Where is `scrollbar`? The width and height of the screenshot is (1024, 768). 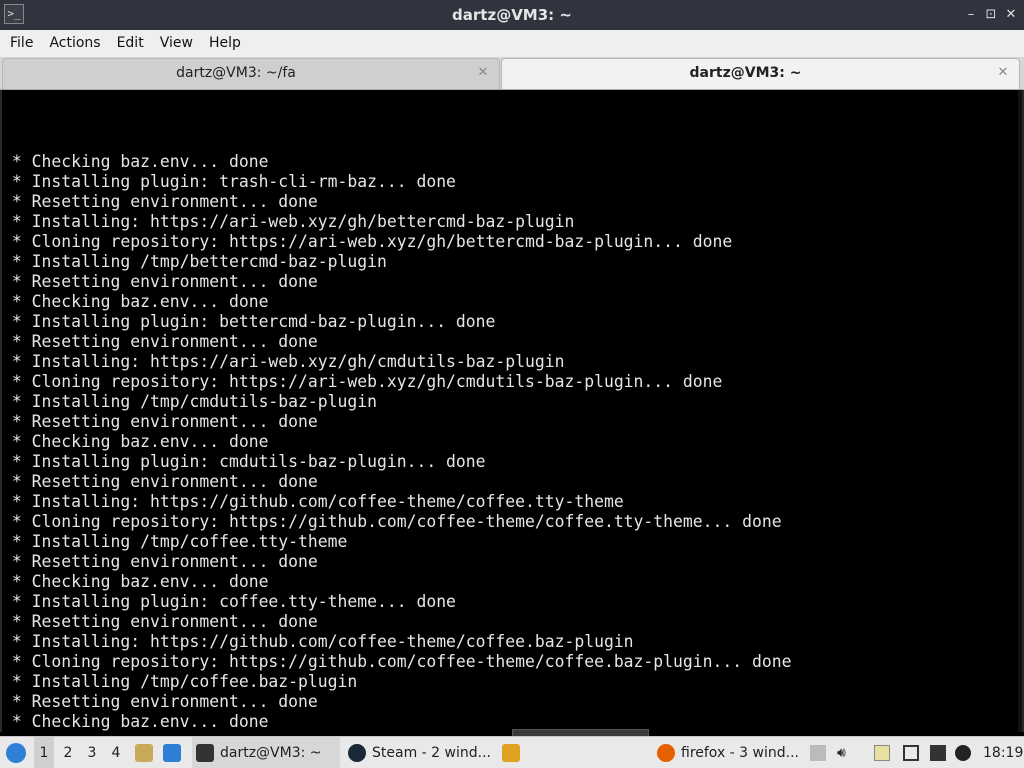 scrollbar is located at coordinates (1020, 411).